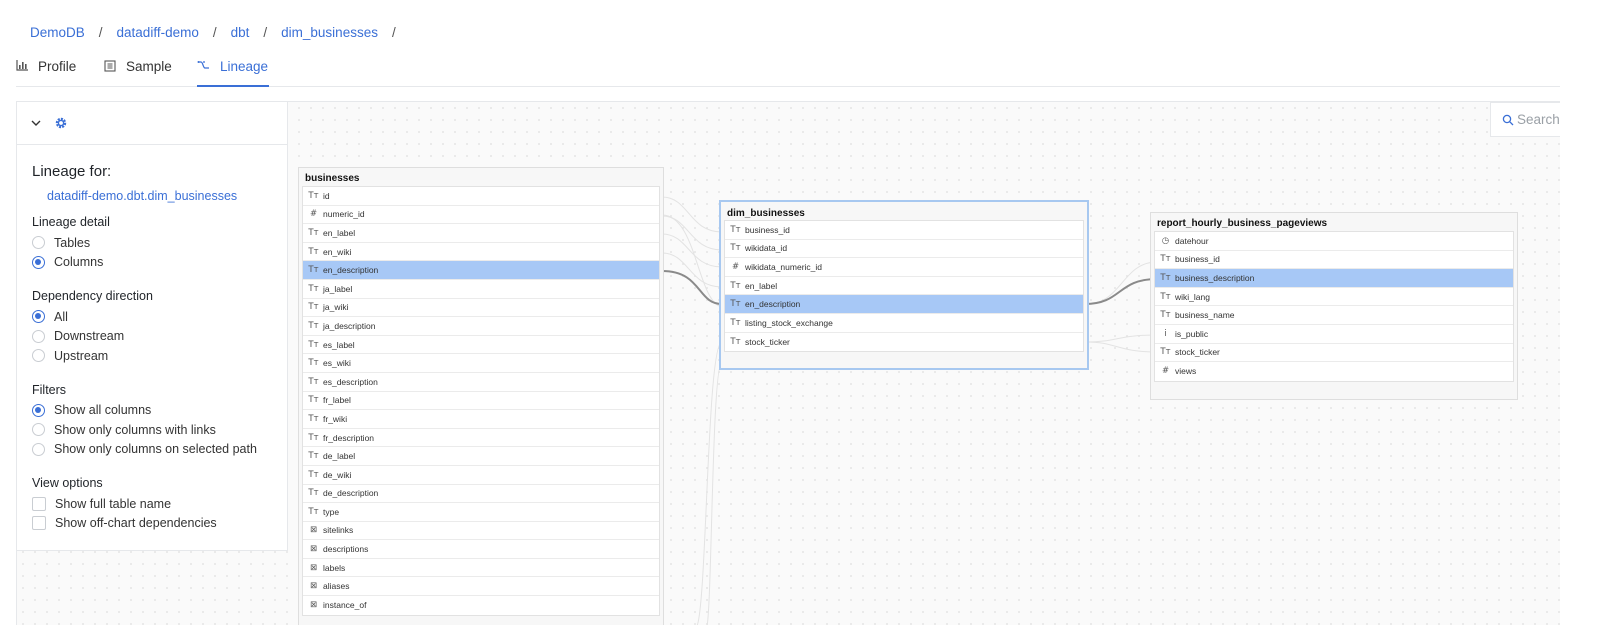  Describe the element at coordinates (1334, 371) in the screenshot. I see `column-row-views: # views` at that location.